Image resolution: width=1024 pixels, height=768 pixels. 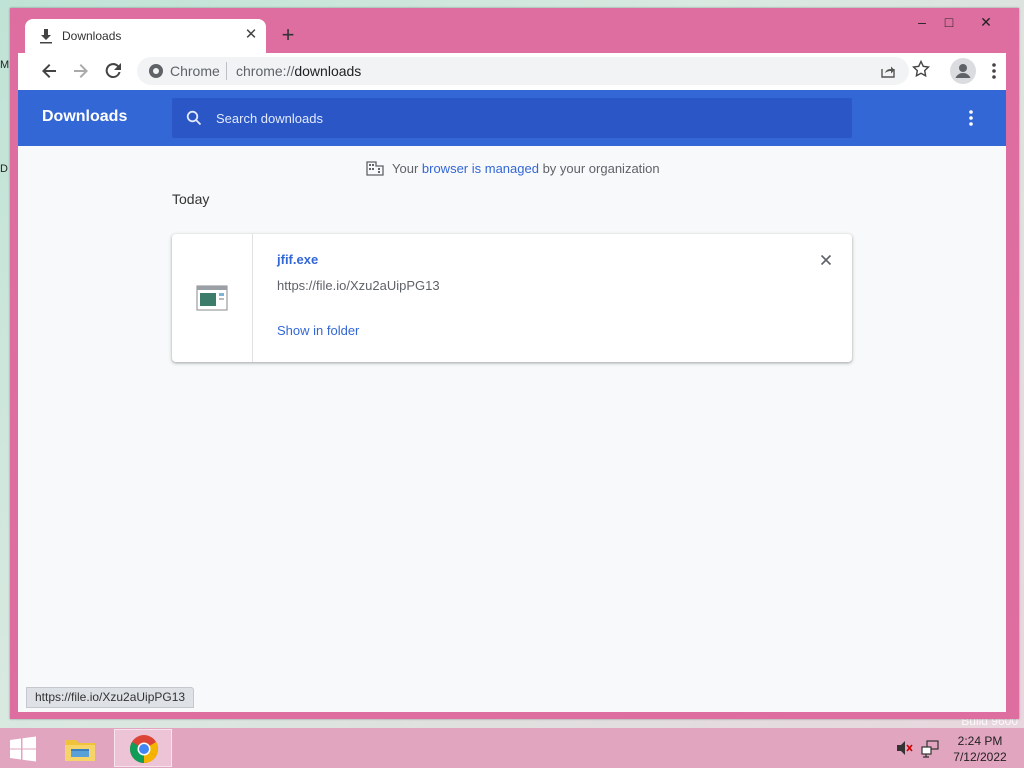 I want to click on url-scheme: chrome://, so click(x=265, y=71).